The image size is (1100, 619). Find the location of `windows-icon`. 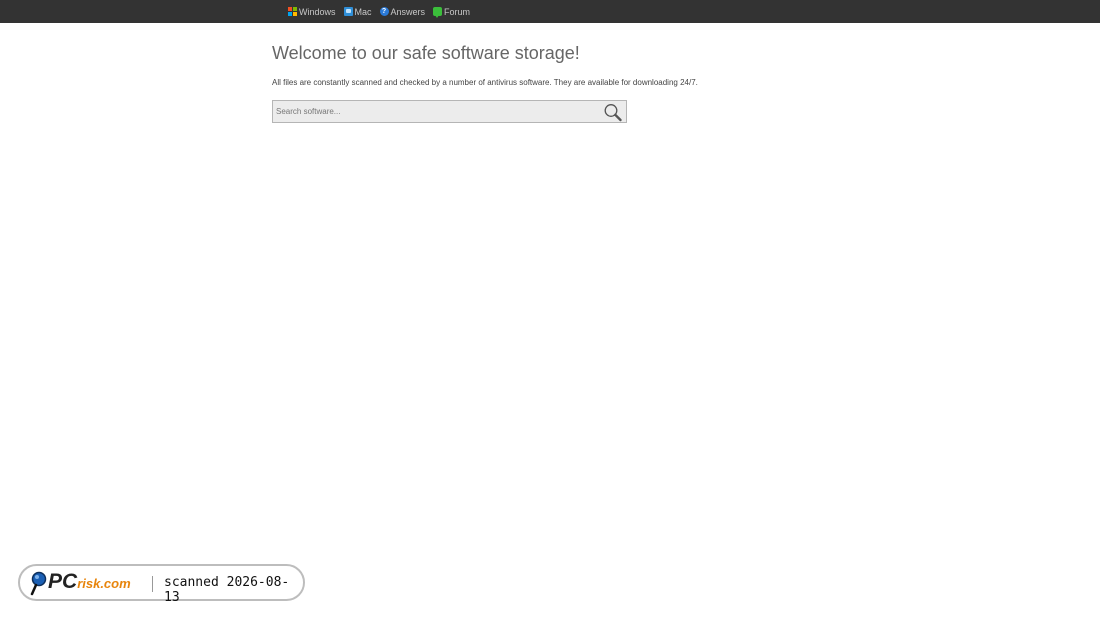

windows-icon is located at coordinates (292, 11).